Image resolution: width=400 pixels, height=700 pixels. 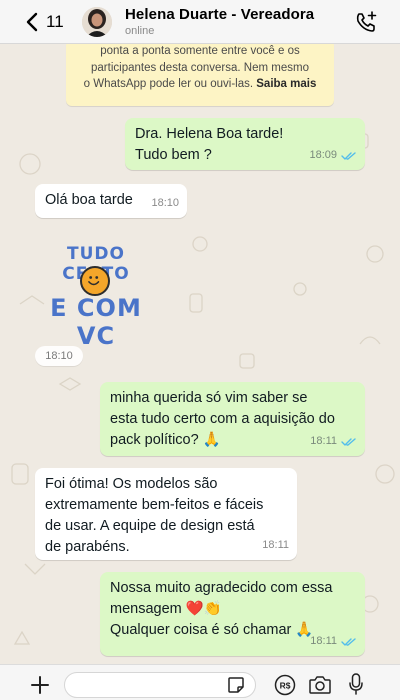 I want to click on sticker-message: TUDO CERTO E COM VC, so click(x=96, y=297).